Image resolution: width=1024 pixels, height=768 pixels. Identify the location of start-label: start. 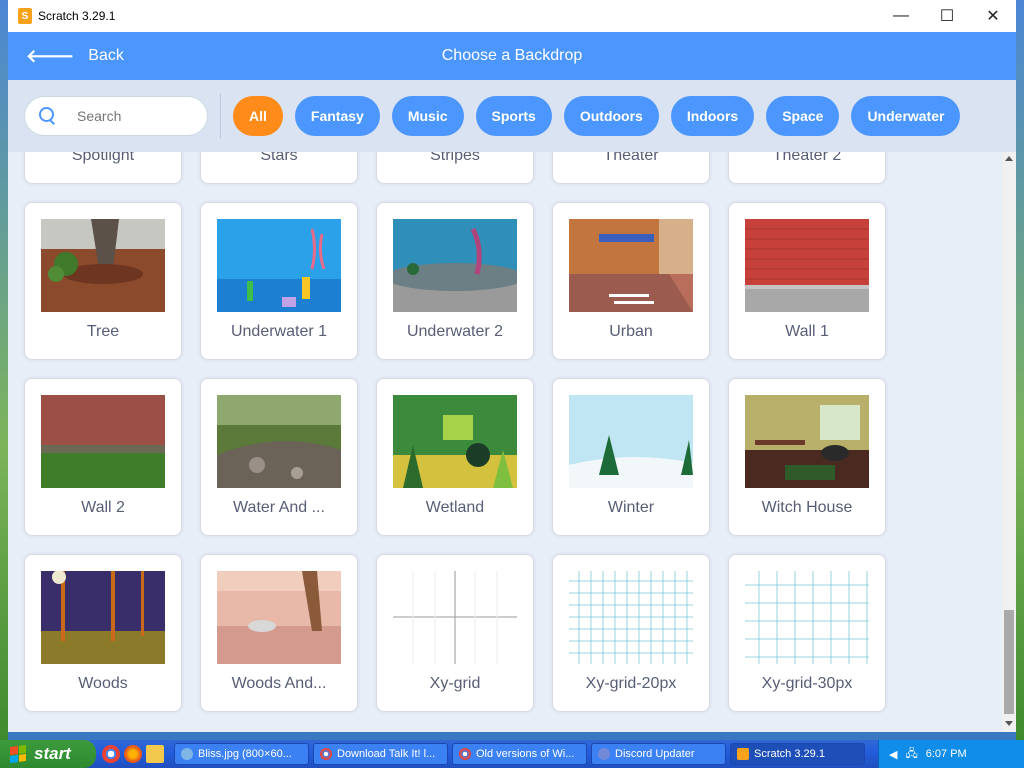
(52, 753).